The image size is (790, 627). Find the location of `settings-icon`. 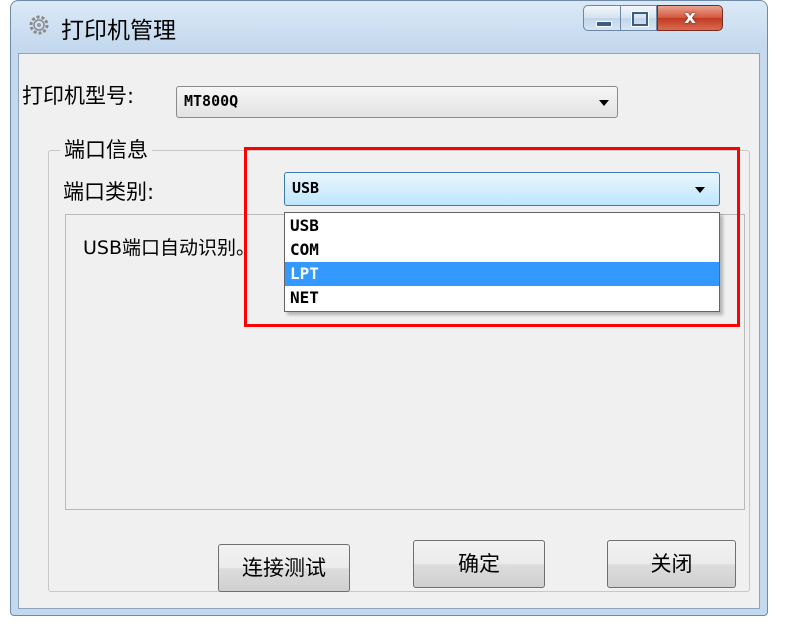

settings-icon is located at coordinates (39, 25).